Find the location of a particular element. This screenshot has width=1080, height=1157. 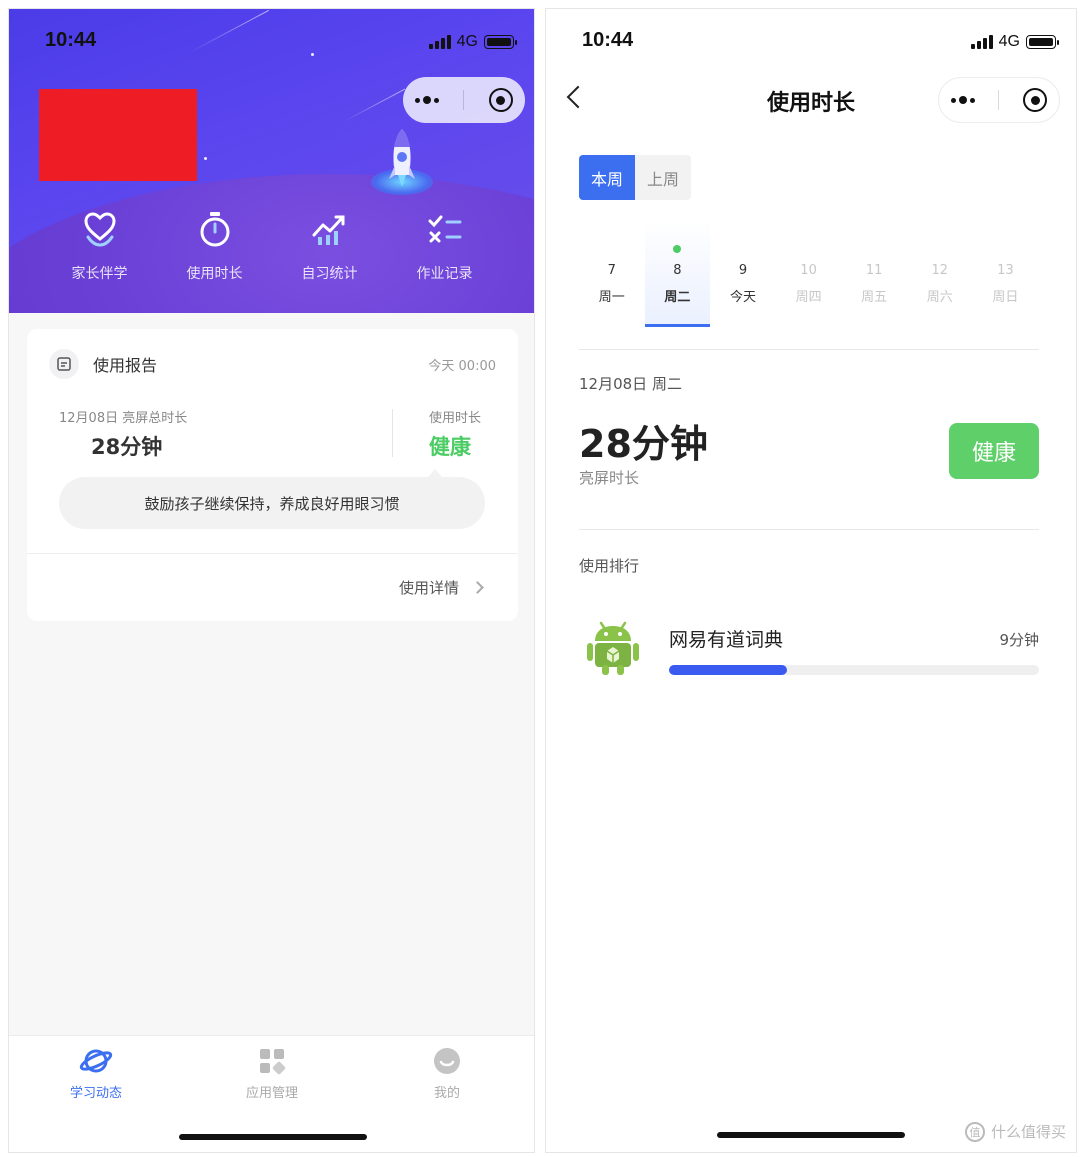

shortcut-label: 作业记录 is located at coordinates (444, 274).